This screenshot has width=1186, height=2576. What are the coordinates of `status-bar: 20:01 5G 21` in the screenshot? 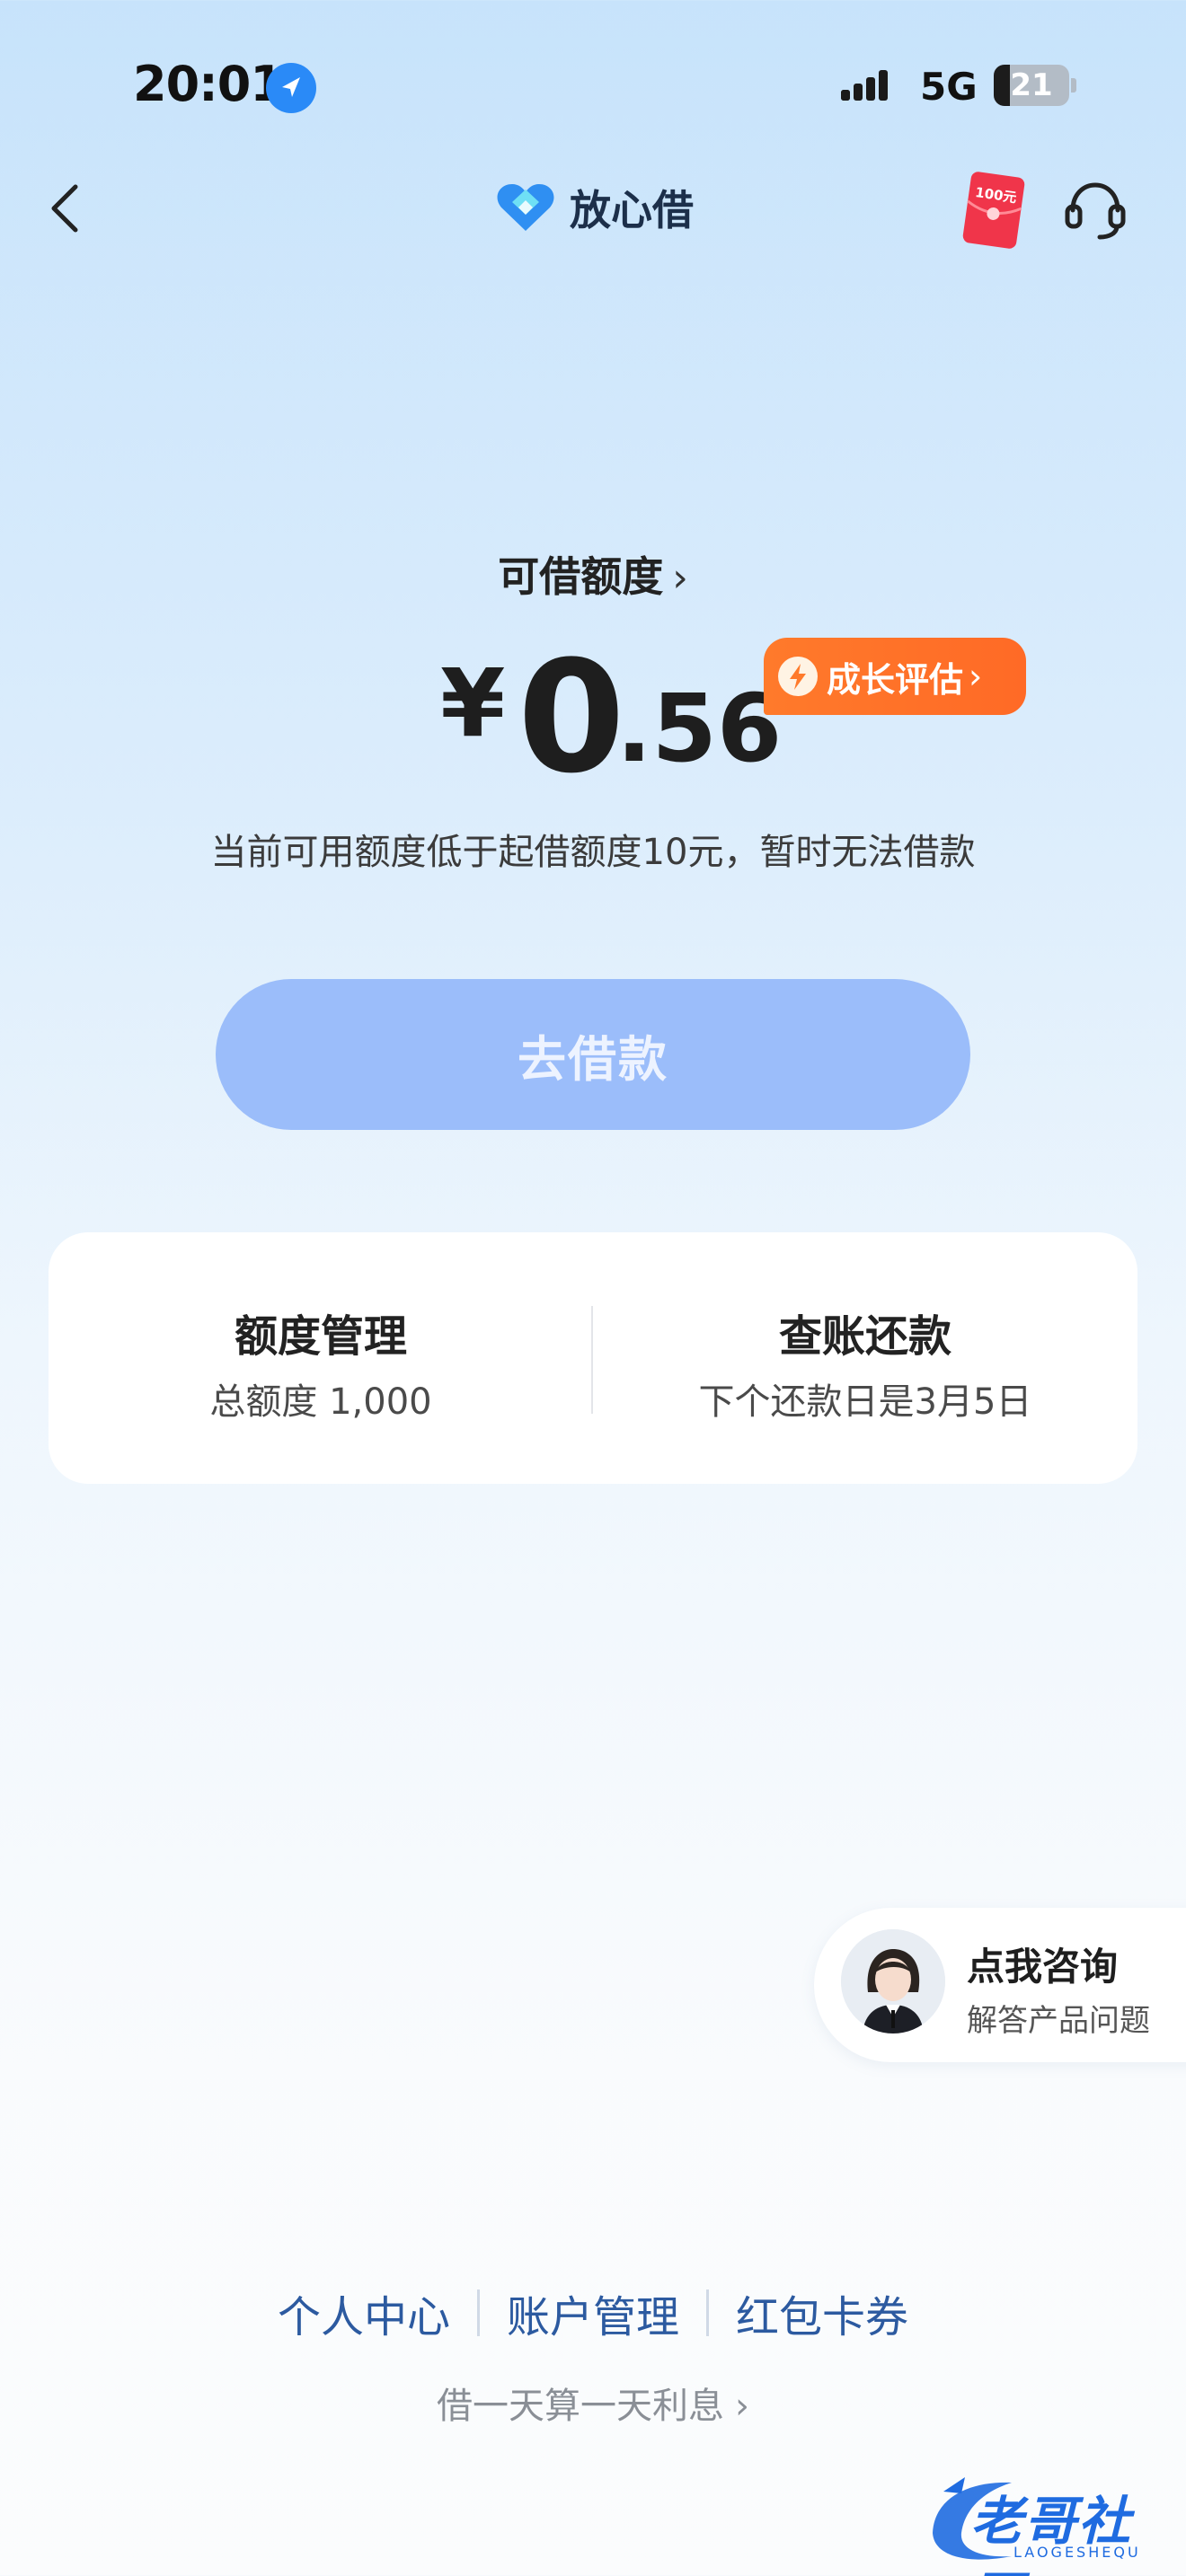 It's located at (593, 85).